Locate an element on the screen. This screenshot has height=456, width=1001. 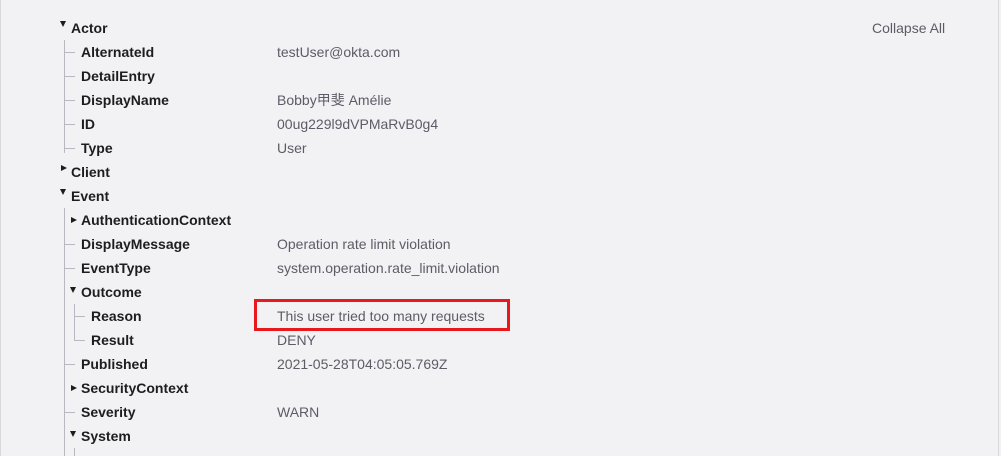
field-key: AuthenticationContext is located at coordinates (156, 220).